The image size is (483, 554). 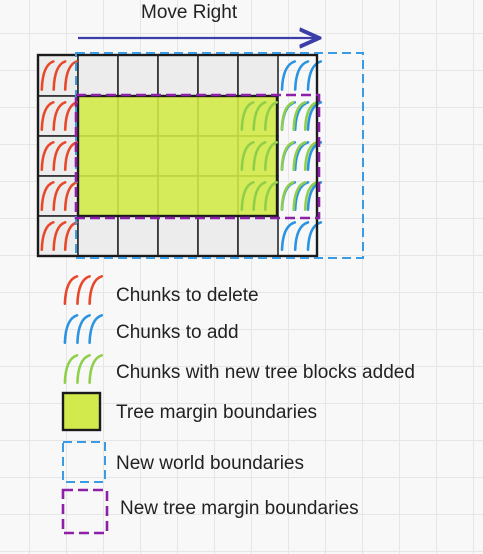 I want to click on red-hatch-icon, so click(x=83, y=290).